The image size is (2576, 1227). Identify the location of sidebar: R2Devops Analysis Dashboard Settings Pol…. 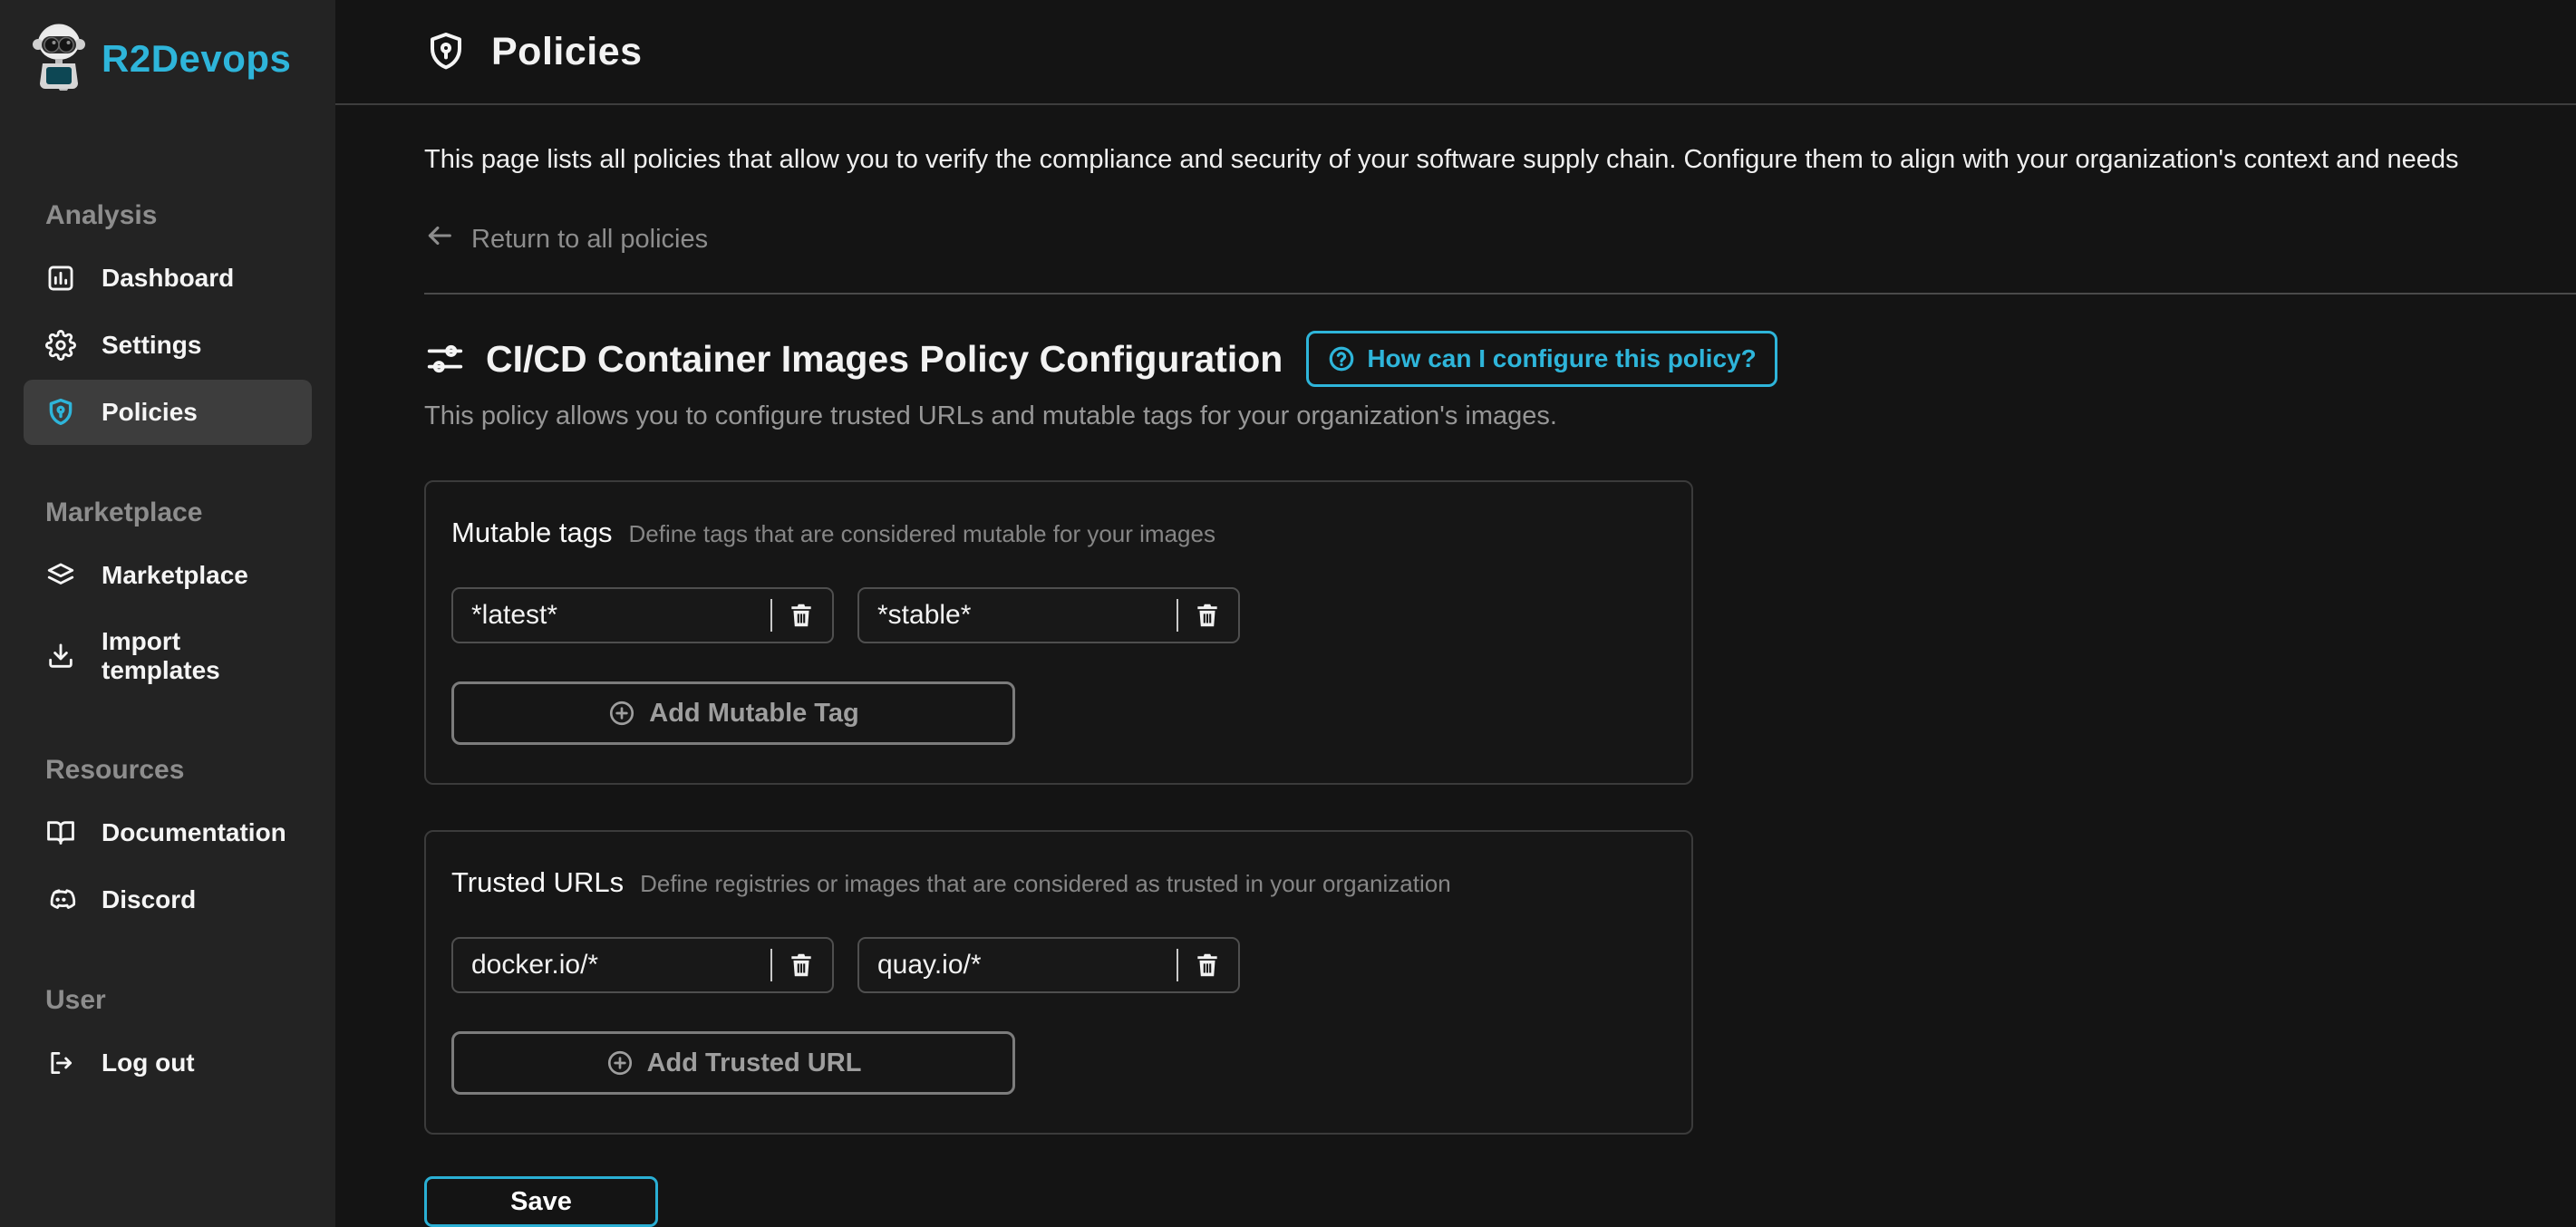
(167, 613).